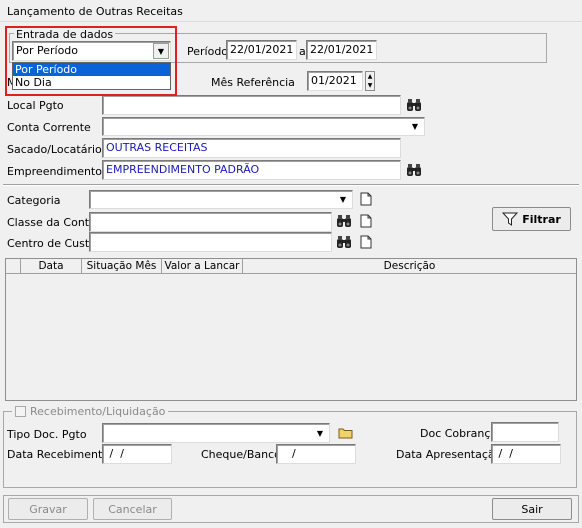  Describe the element at coordinates (13, 266) in the screenshot. I see `grid-col-indicator` at that location.